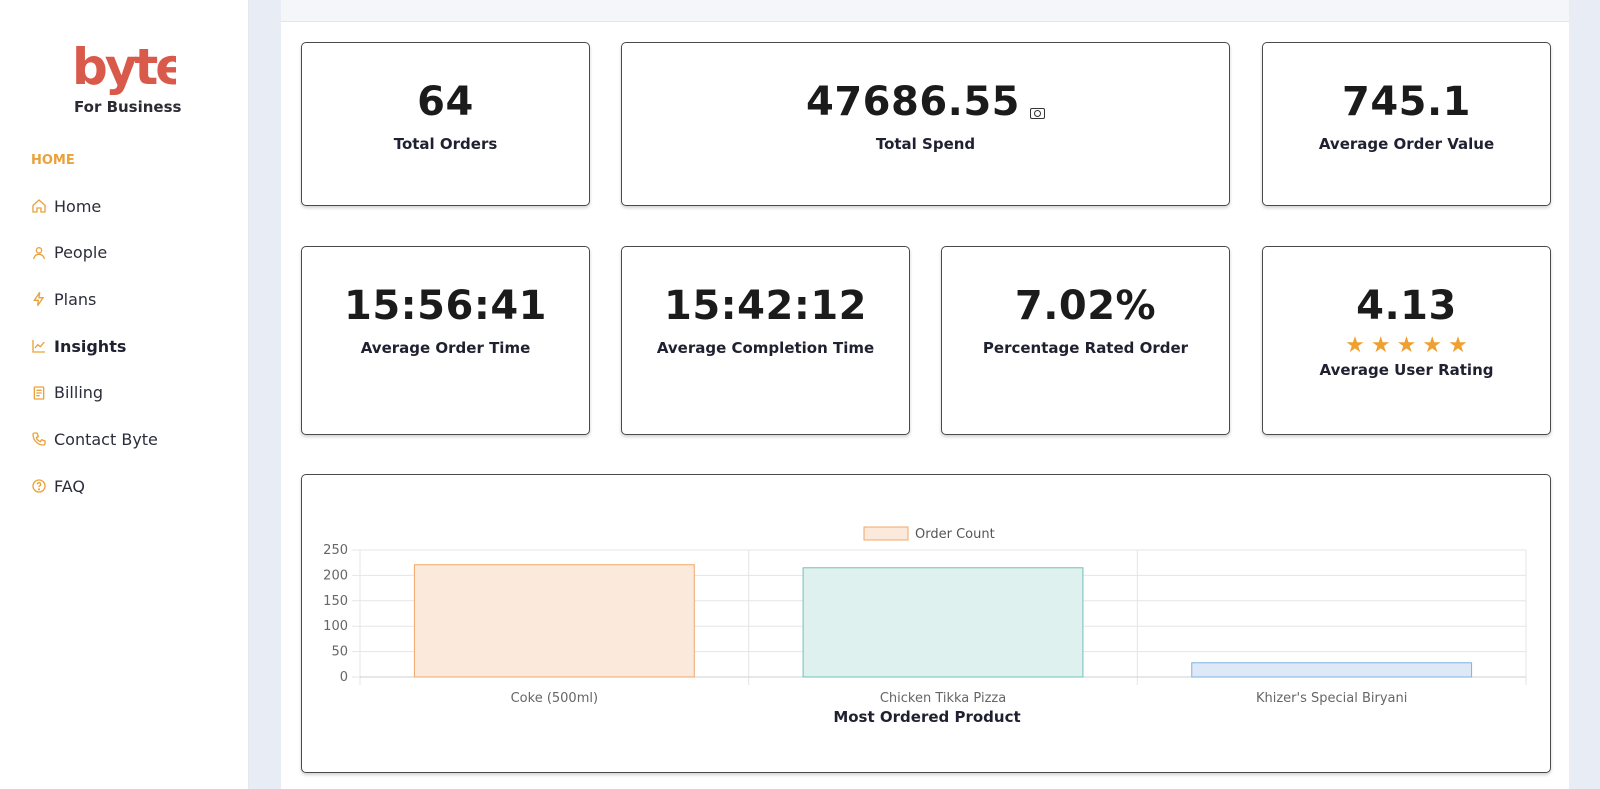 The height and width of the screenshot is (789, 1600). I want to click on sidebar-item-insights: Insights, so click(94, 346).